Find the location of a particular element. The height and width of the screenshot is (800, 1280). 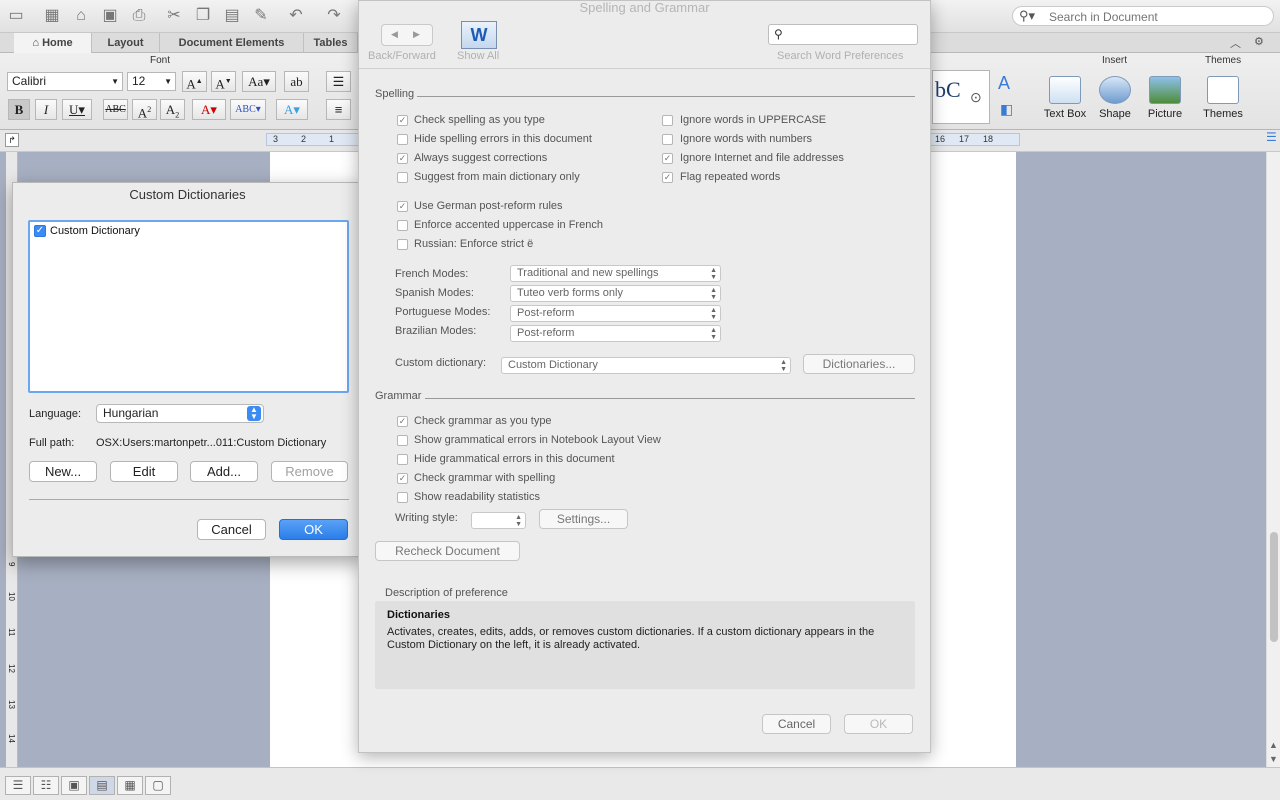

portuguese-modes-select: Post-reform ▲ ▼ is located at coordinates (615, 313).